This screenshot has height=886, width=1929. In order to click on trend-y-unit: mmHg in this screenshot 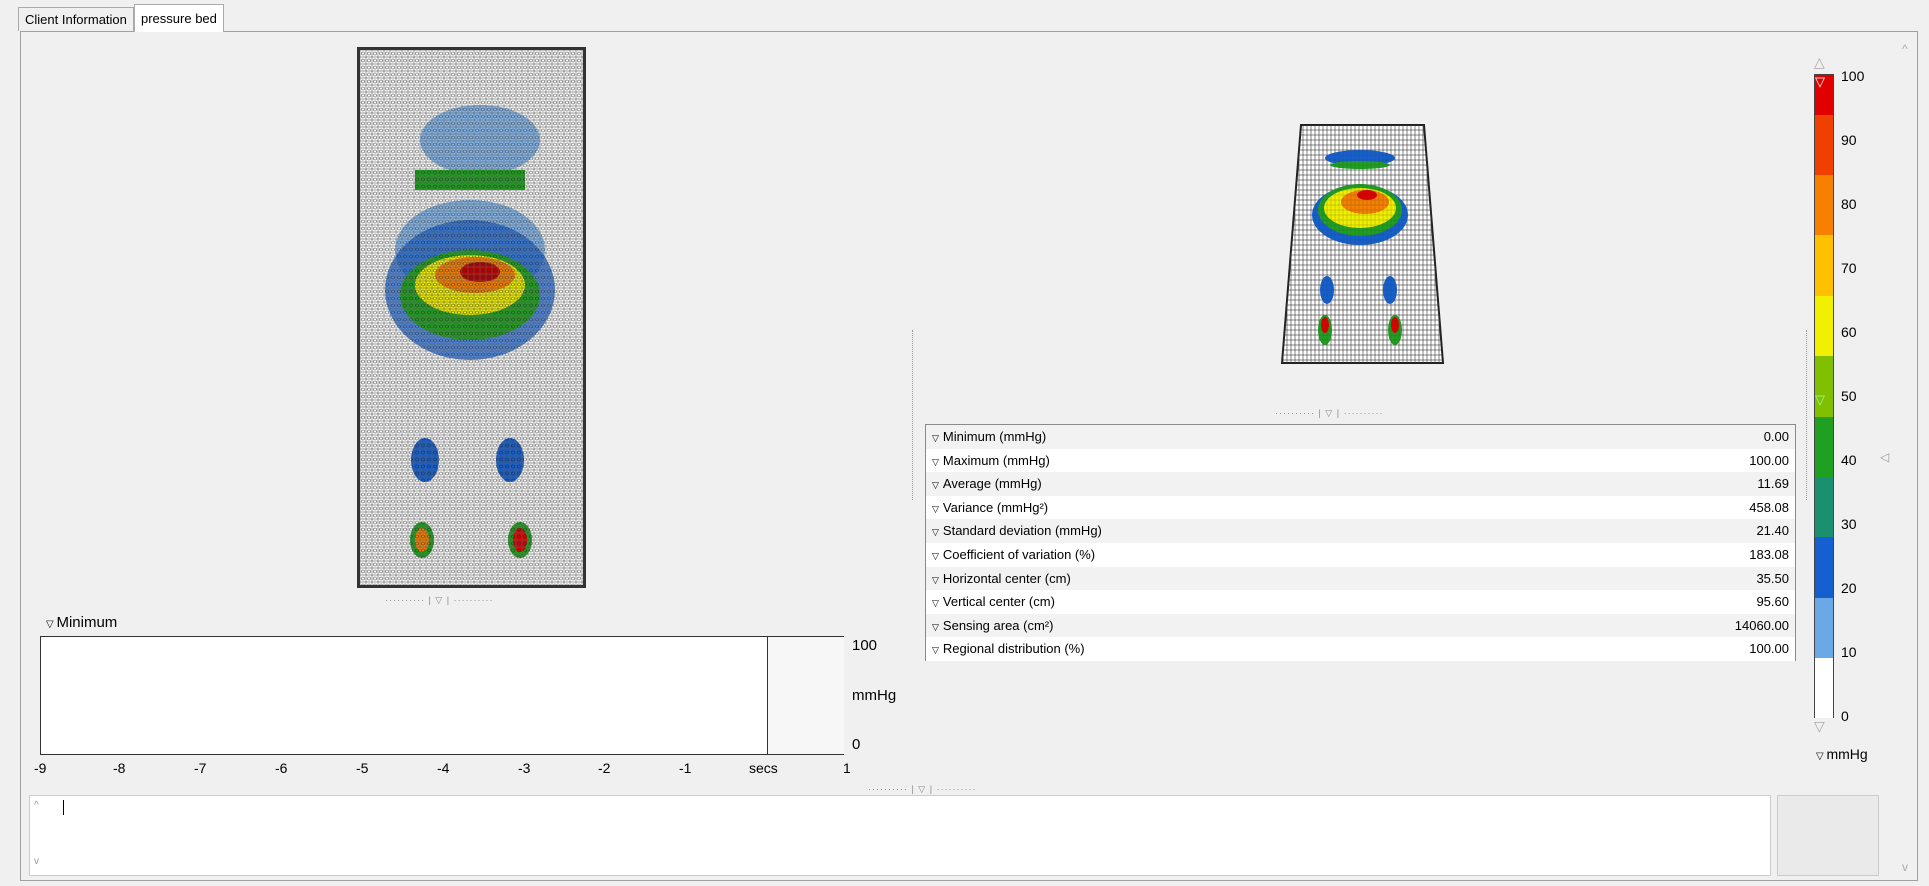, I will do `click(874, 695)`.